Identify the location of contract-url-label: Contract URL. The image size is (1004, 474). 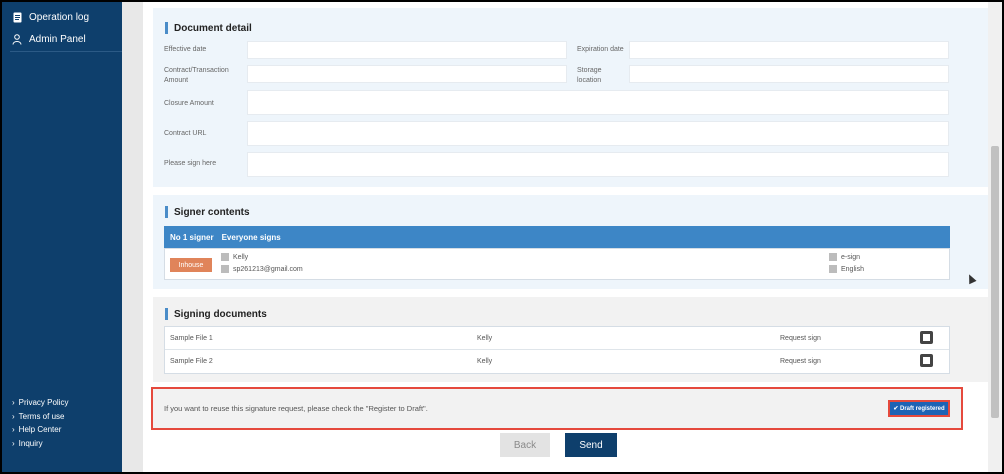
(185, 133).